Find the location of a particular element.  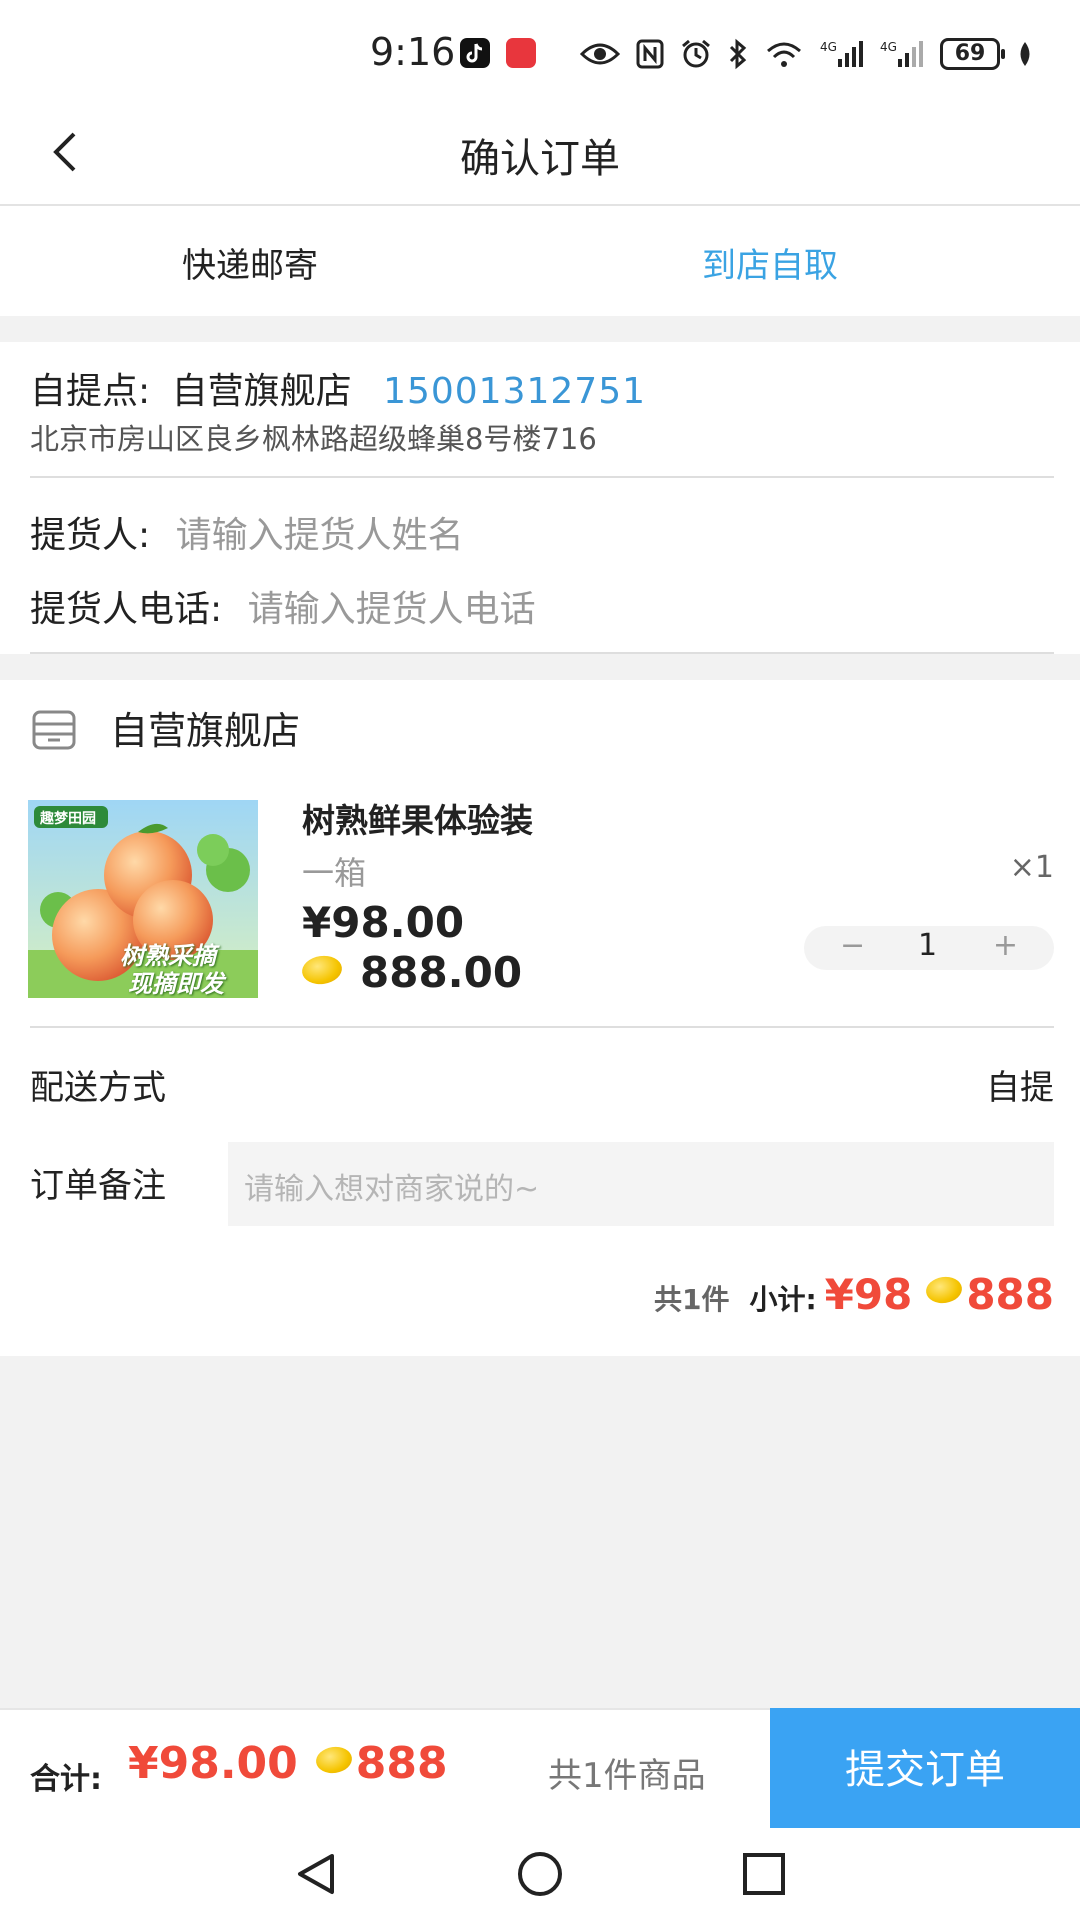

product-coin-price: 888.00 is located at coordinates (411, 972).